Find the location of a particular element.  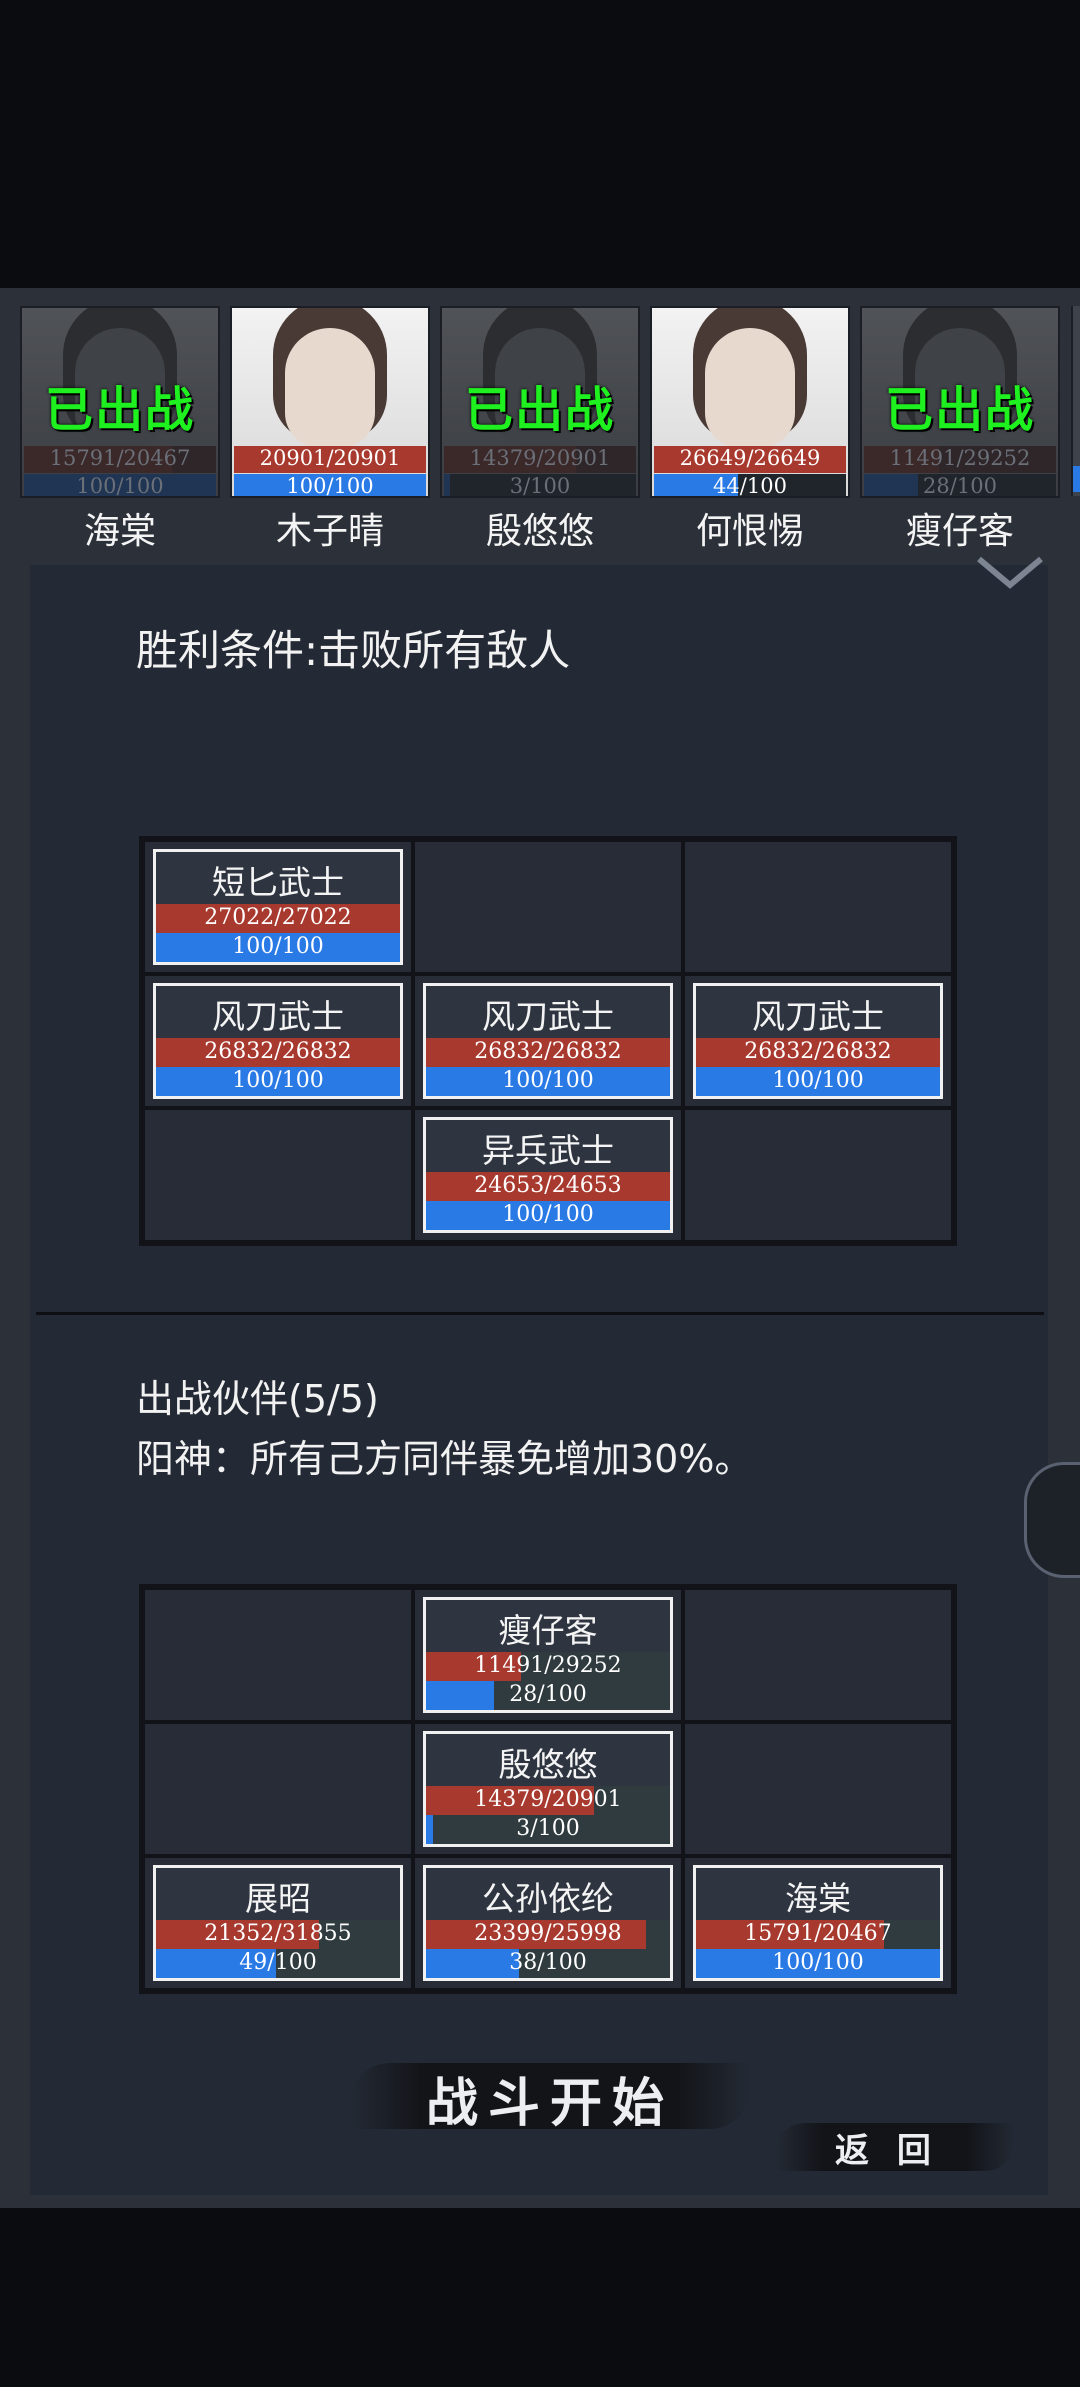

roster-hero: 15791/20467 100/100 已出战 海棠 is located at coordinates (120, 427).